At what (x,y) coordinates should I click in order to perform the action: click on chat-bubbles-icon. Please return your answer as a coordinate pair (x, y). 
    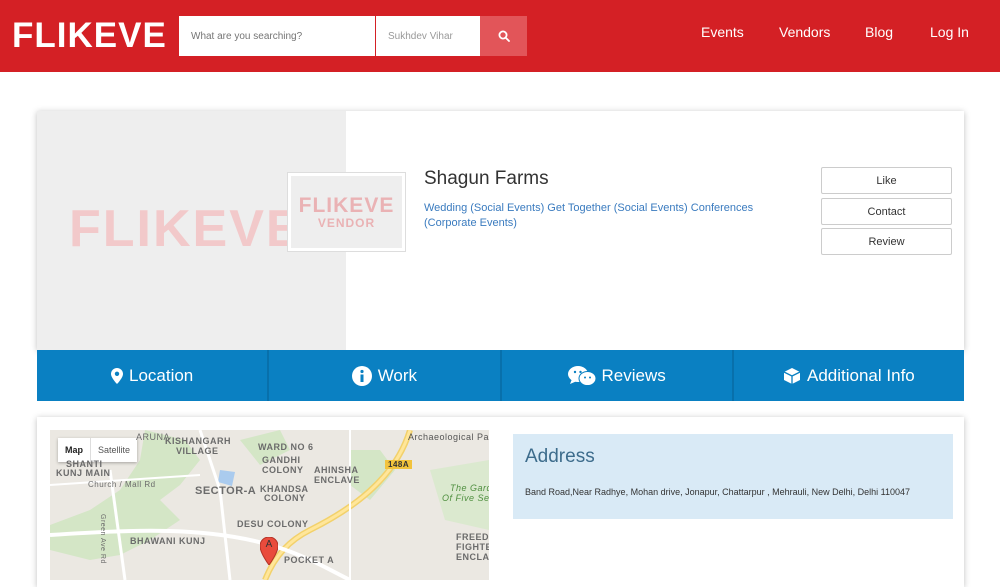
    Looking at the image, I should click on (581, 375).